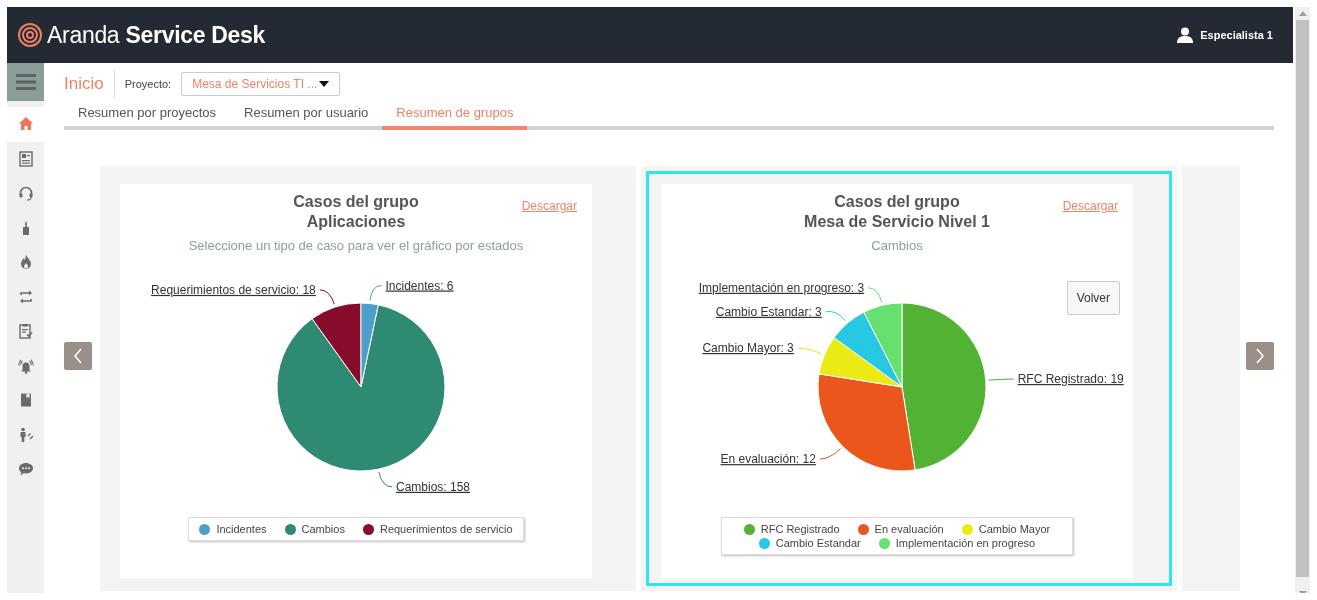 Image resolution: width=1317 pixels, height=600 pixels. I want to click on chart-subtitle: Cambios, so click(897, 245).